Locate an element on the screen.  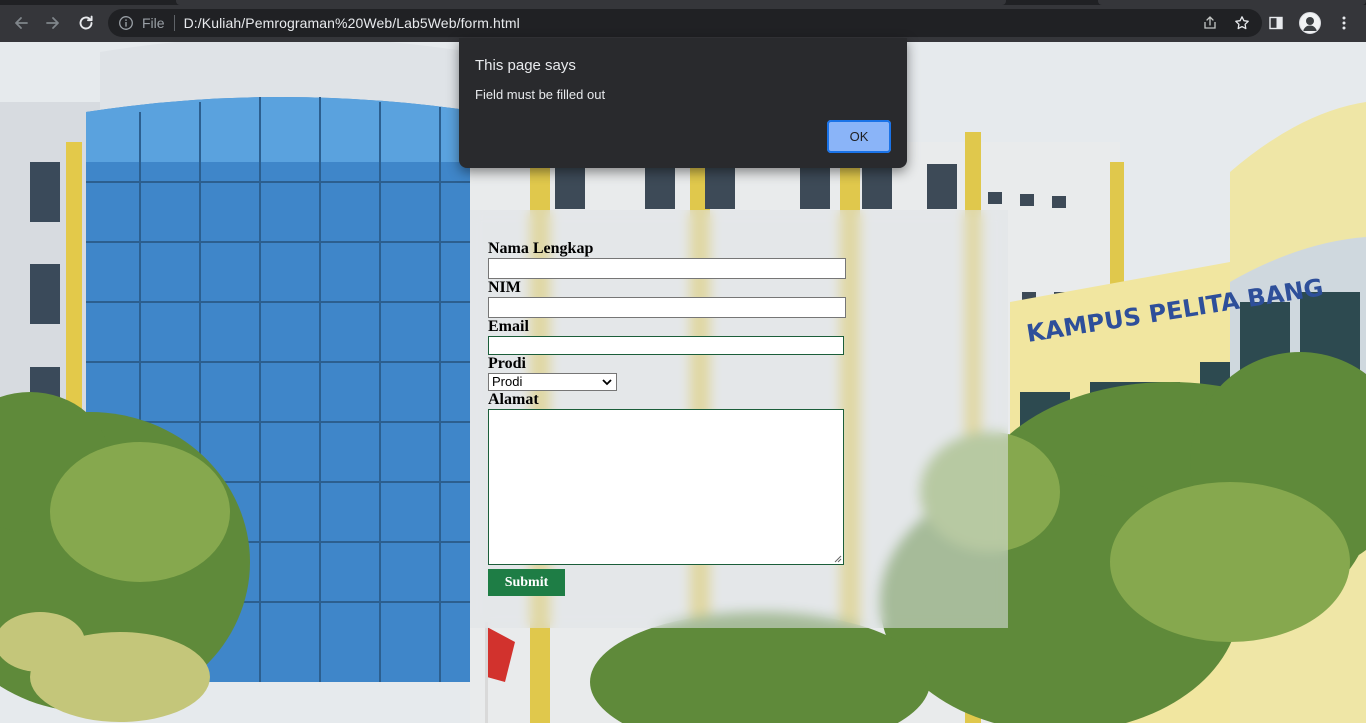
share-icon is located at coordinates (1210, 23).